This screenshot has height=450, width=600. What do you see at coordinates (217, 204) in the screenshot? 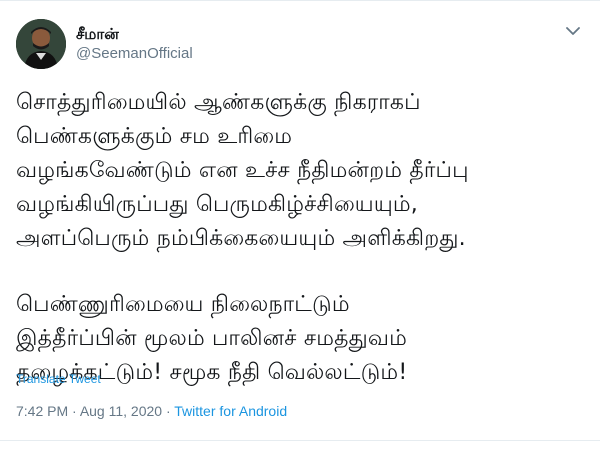
I see `tweet-line: வழங்கியிருப்பது பெருமகிழ்ச்சியையும்,` at bounding box center [217, 204].